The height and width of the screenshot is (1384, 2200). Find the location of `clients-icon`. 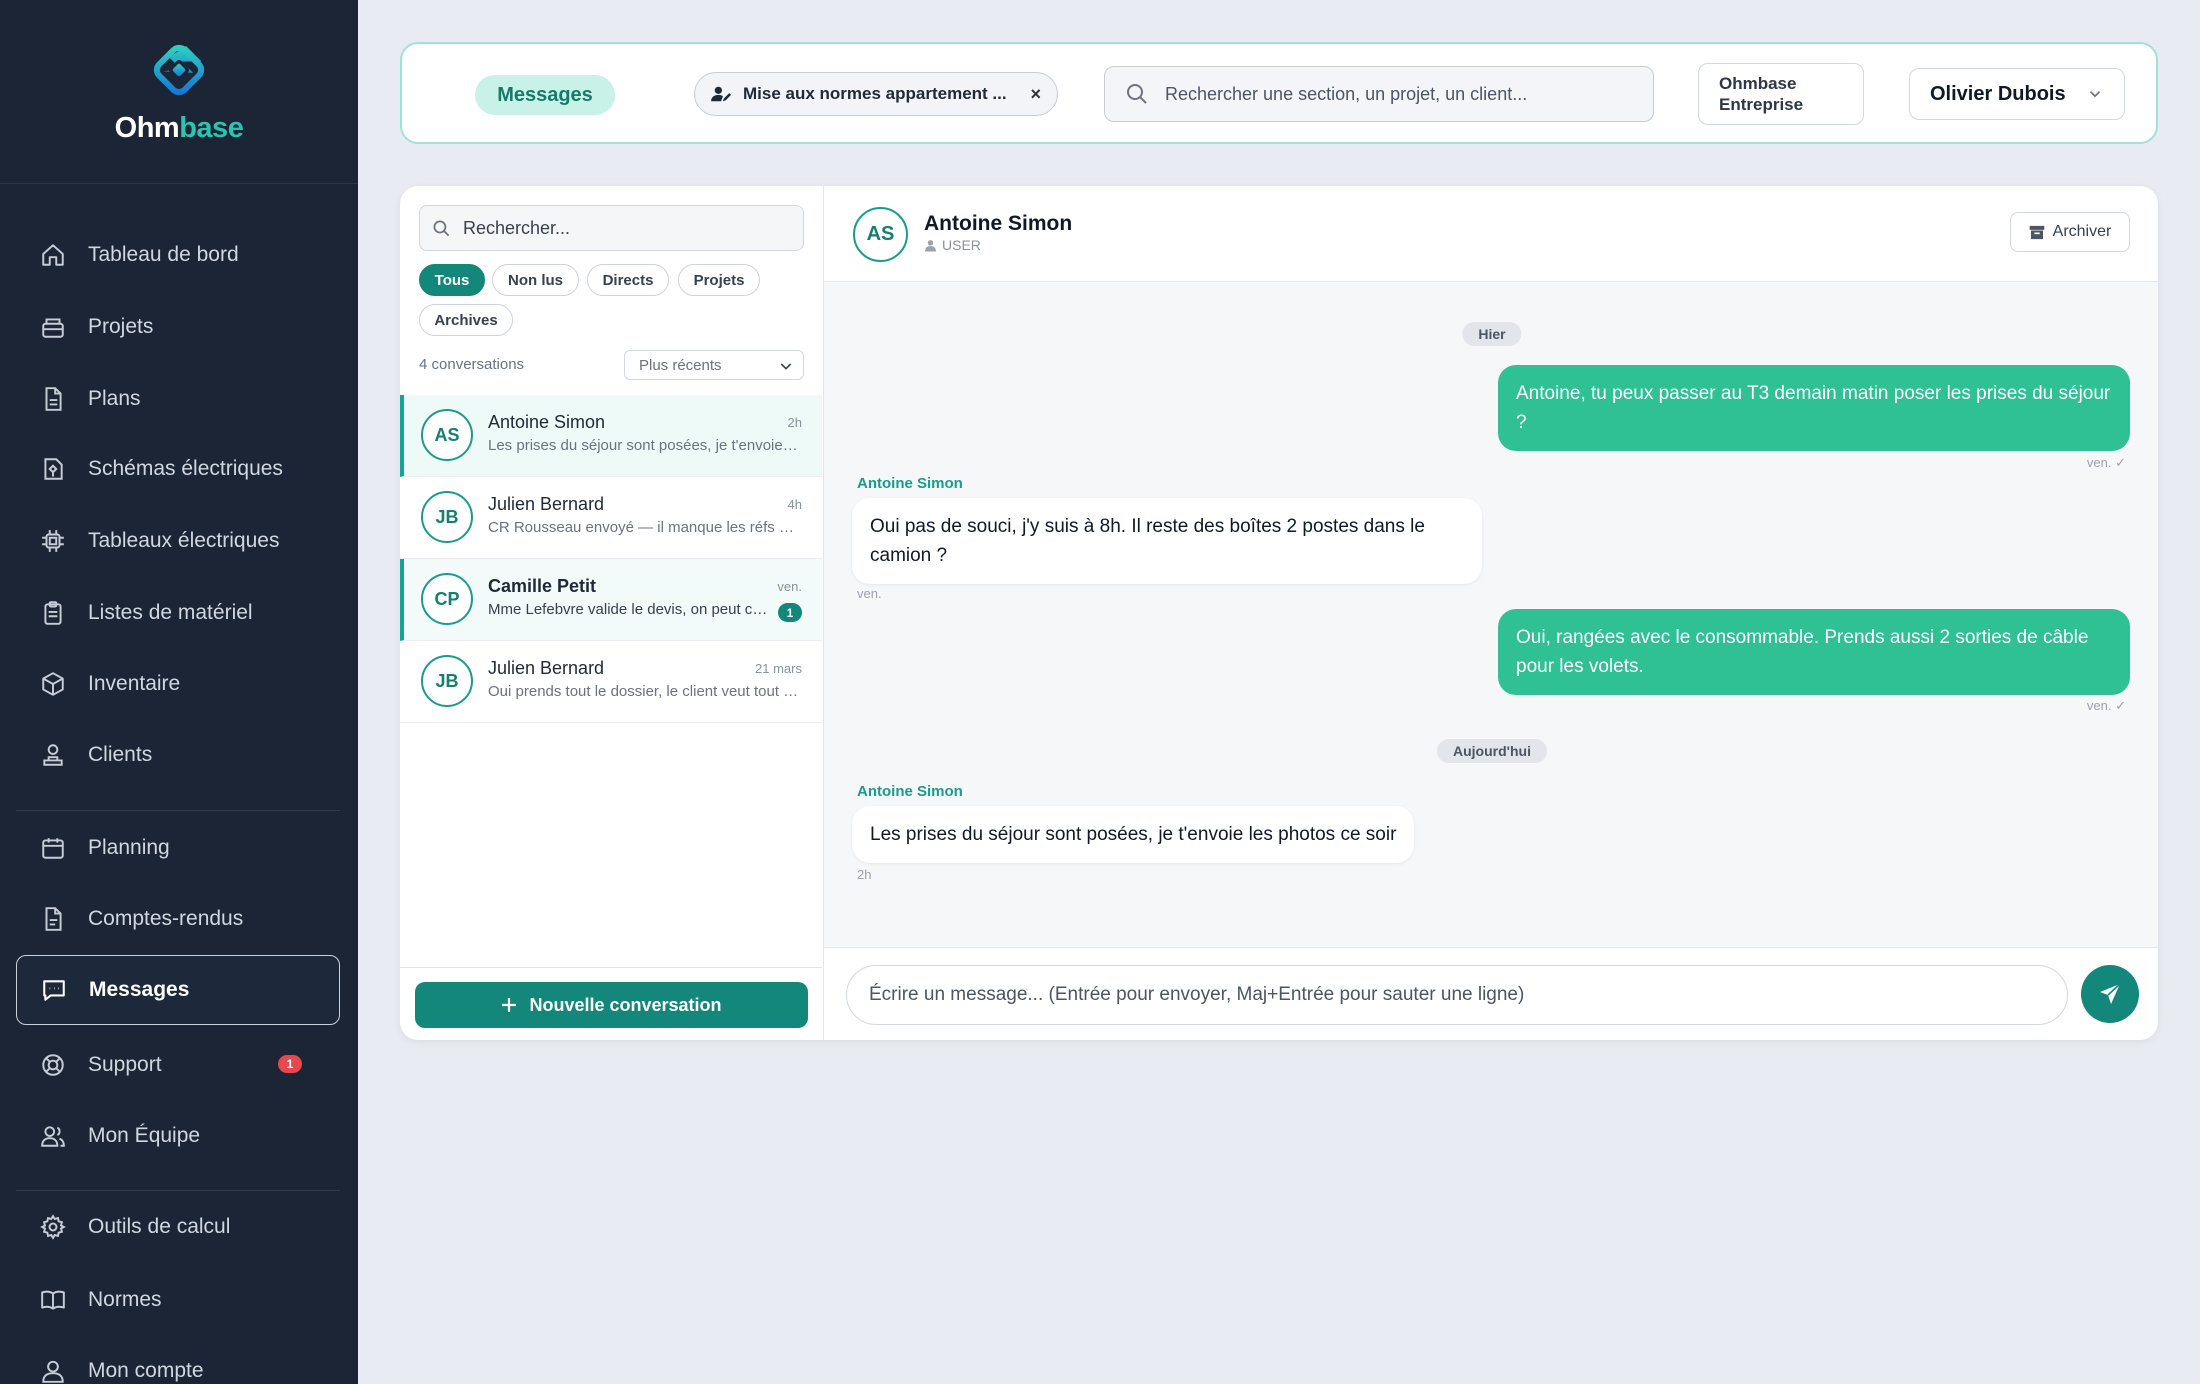

clients-icon is located at coordinates (53, 755).